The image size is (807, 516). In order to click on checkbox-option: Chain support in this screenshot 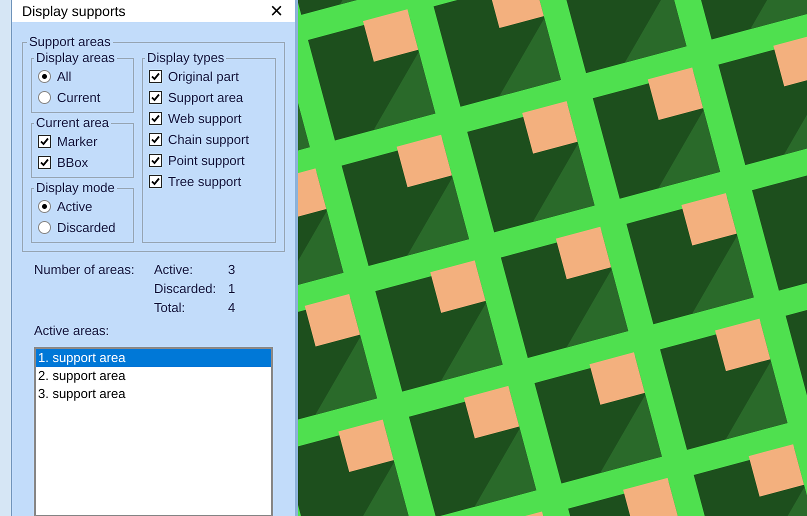, I will do `click(209, 139)`.